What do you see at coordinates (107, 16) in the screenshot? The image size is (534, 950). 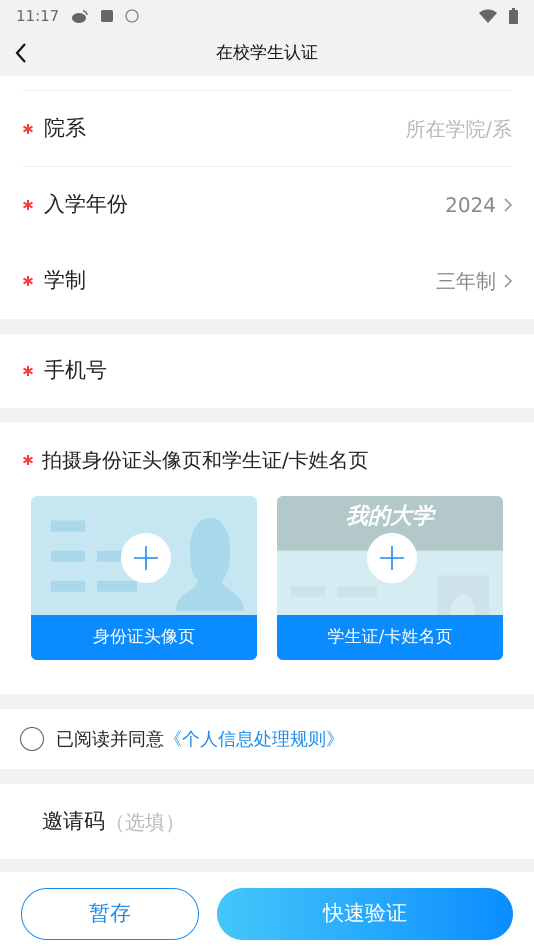 I see `square-icon` at bounding box center [107, 16].